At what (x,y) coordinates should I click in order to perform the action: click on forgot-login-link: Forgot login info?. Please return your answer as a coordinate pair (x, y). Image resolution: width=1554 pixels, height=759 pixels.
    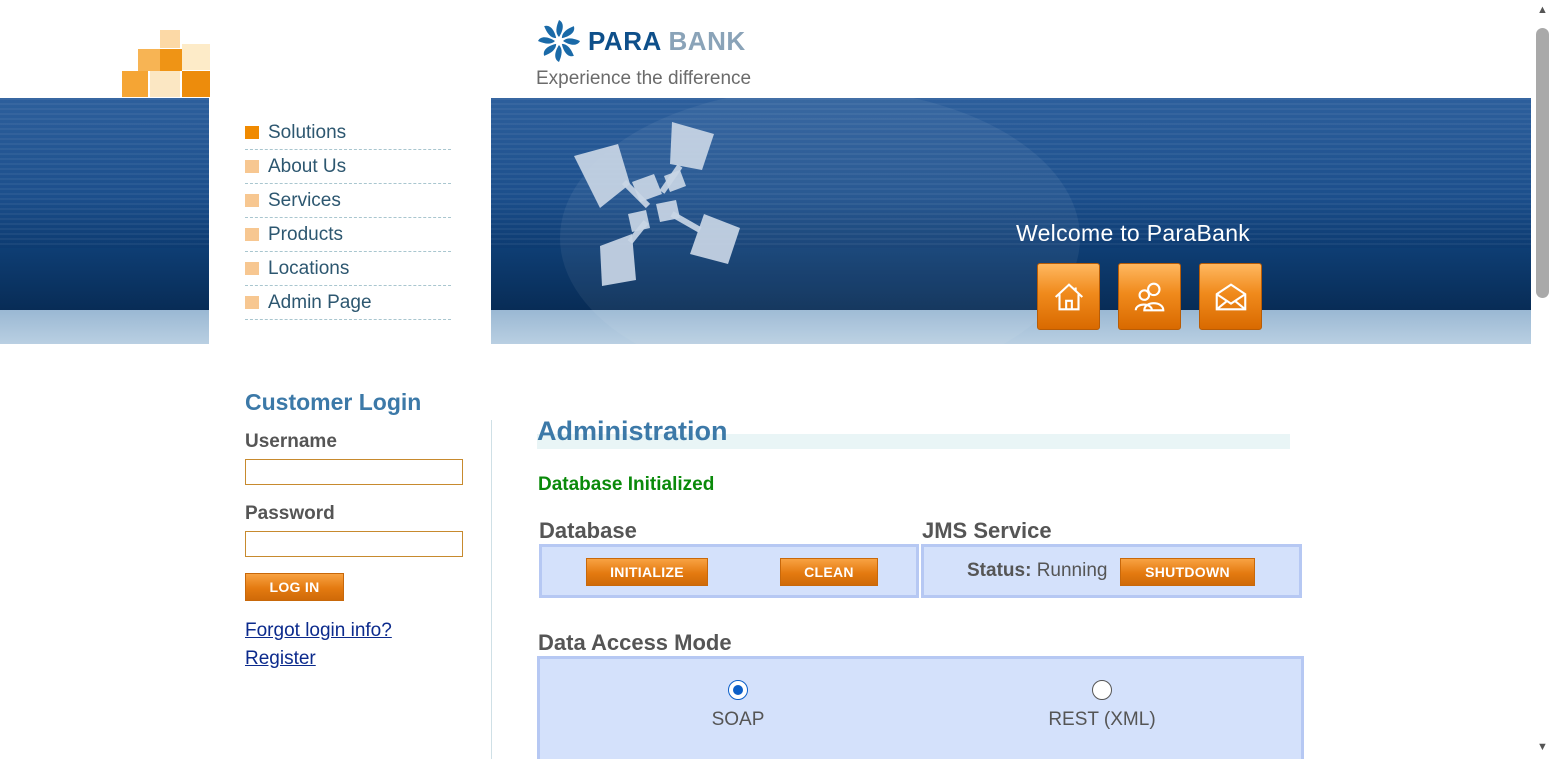
    Looking at the image, I should click on (318, 631).